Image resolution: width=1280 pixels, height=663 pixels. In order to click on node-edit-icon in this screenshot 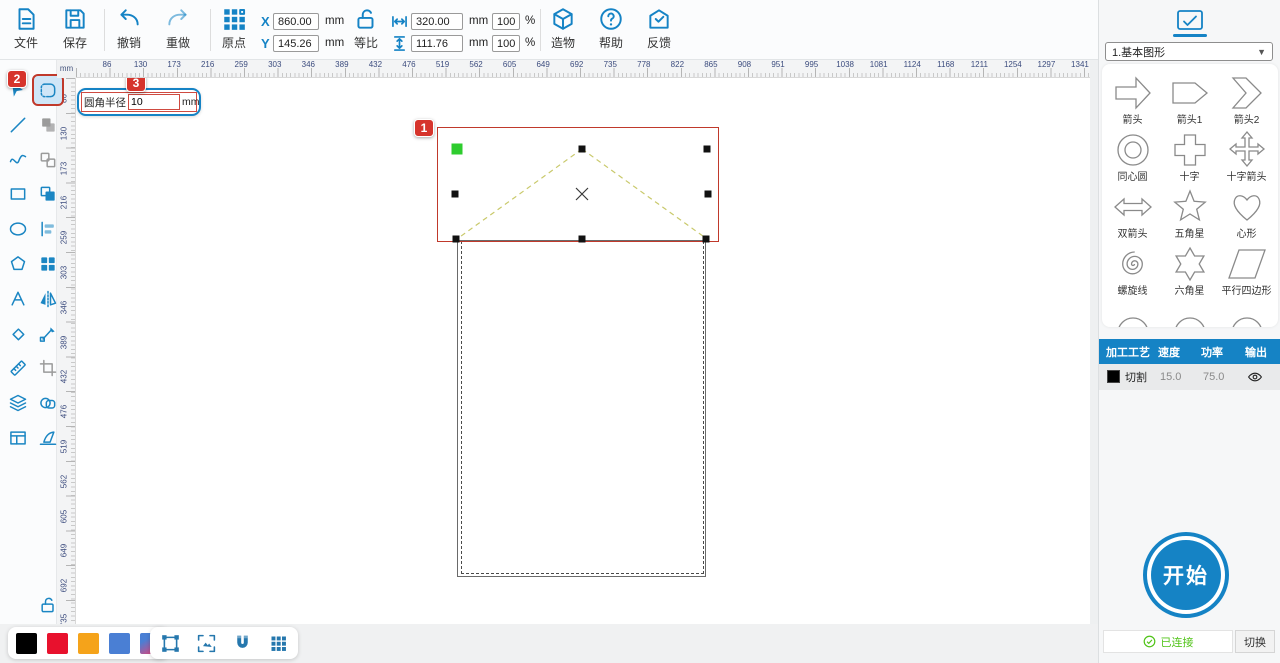, I will do `click(47, 334)`.